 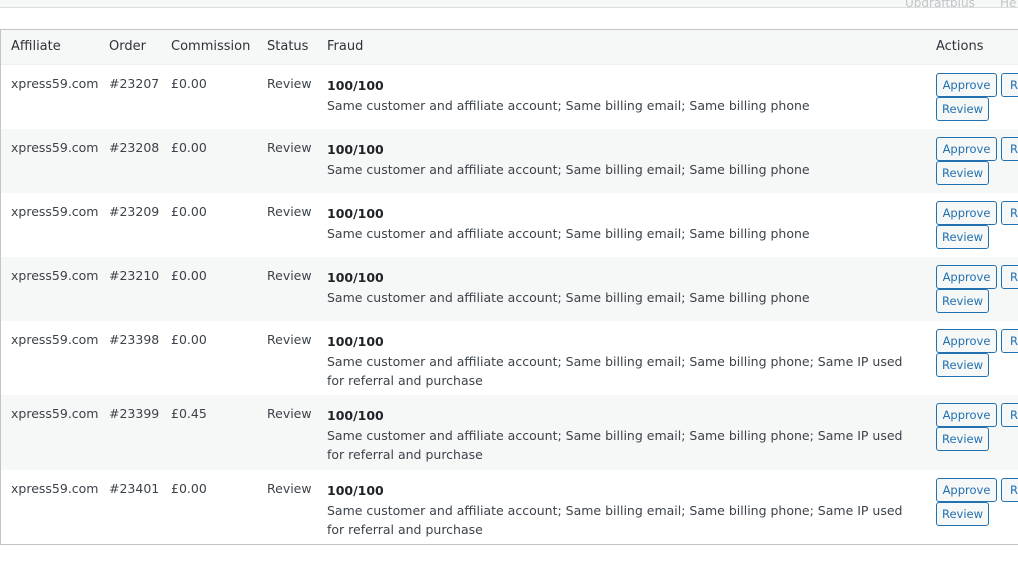 I want to click on commission-cell: £0.45, so click(x=189, y=413).